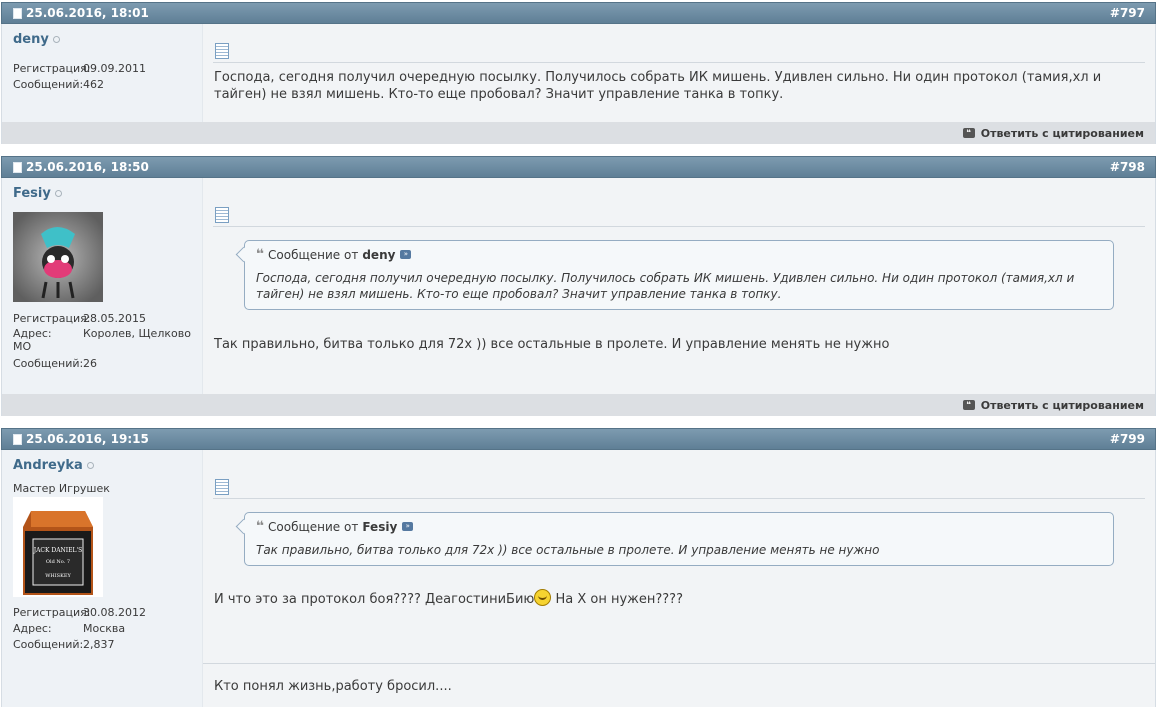 This screenshot has width=1156, height=707. I want to click on post-date: 25.06.2016, 18:01, so click(87, 13).